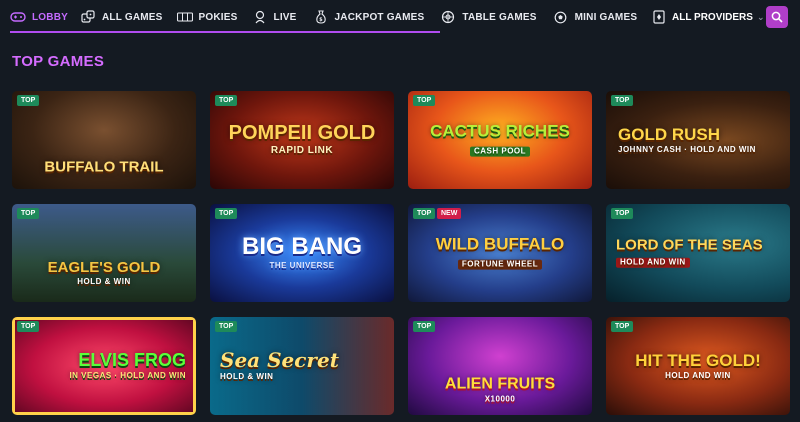 This screenshot has height=422, width=800. I want to click on game-tile-cactus-riches: CACTUS RICHES CASH POOL TOP, so click(500, 140).